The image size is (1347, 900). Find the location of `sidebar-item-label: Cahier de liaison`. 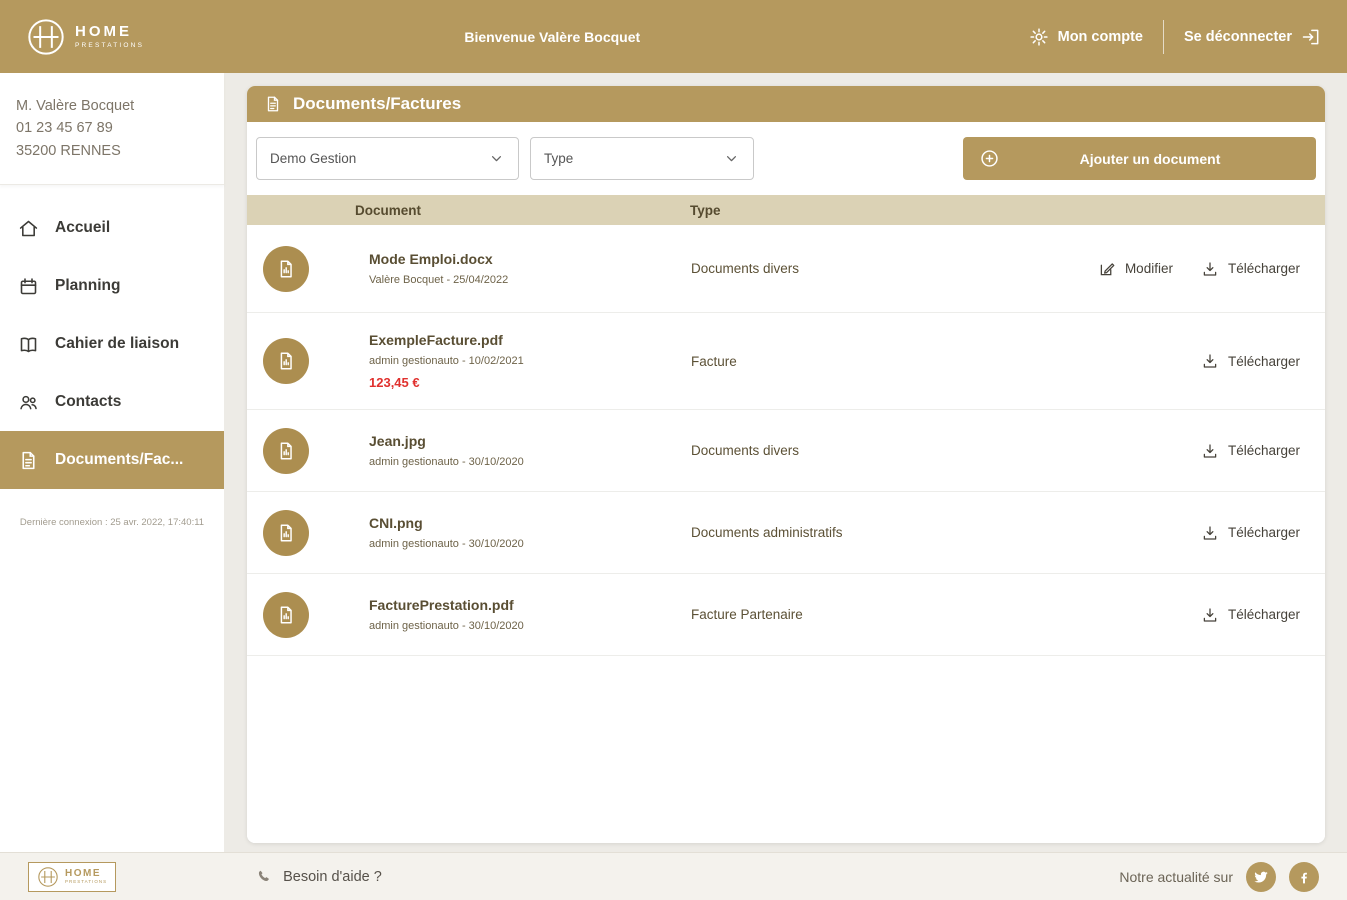

sidebar-item-label: Cahier de liaison is located at coordinates (117, 344).